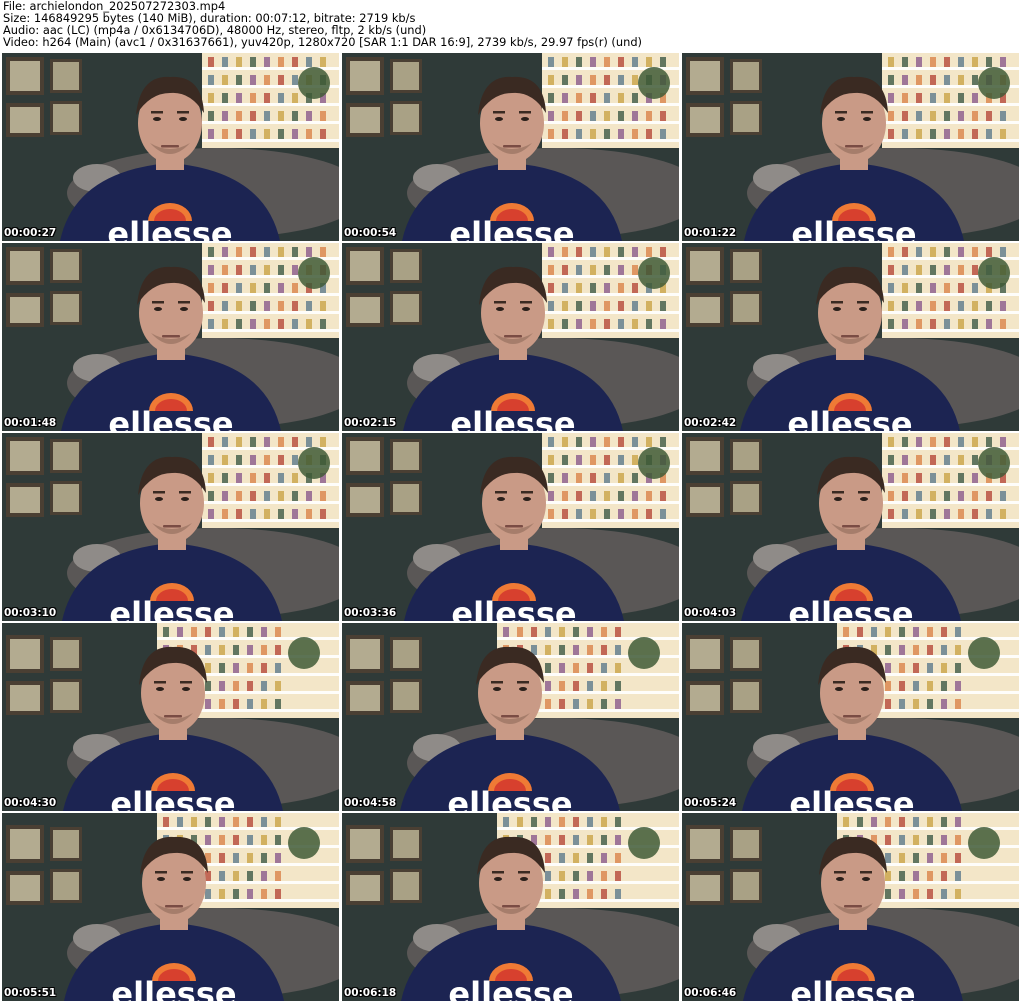 This screenshot has height=1003, width=1024. I want to click on video-thumbnail: ellesse 00:00:27, so click(170, 147).